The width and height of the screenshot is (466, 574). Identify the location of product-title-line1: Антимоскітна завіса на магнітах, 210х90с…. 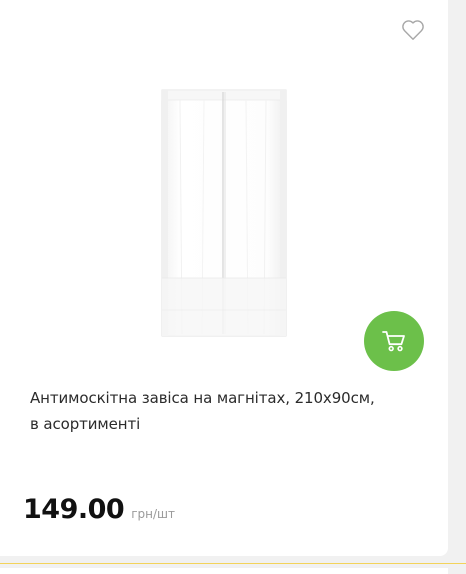
(202, 398).